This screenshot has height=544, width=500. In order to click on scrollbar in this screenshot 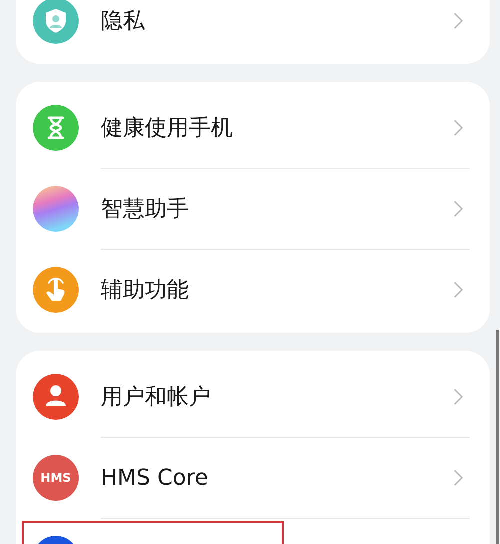, I will do `click(497, 437)`.